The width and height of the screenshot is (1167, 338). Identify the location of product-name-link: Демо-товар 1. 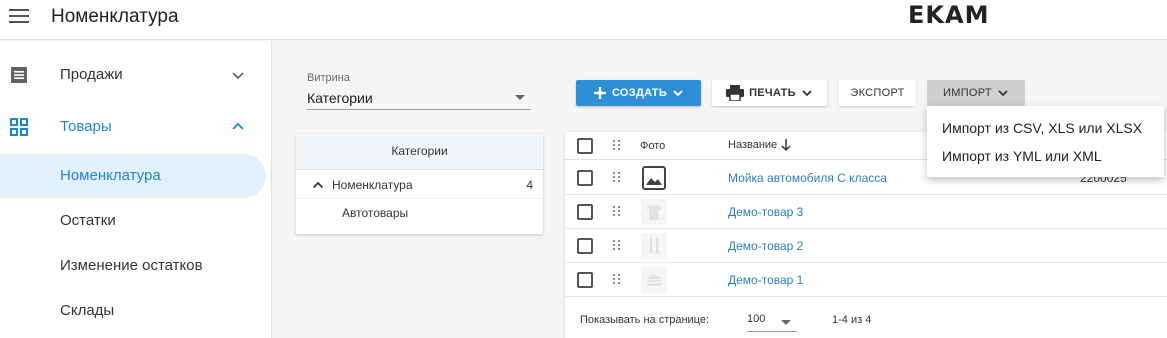
(765, 280).